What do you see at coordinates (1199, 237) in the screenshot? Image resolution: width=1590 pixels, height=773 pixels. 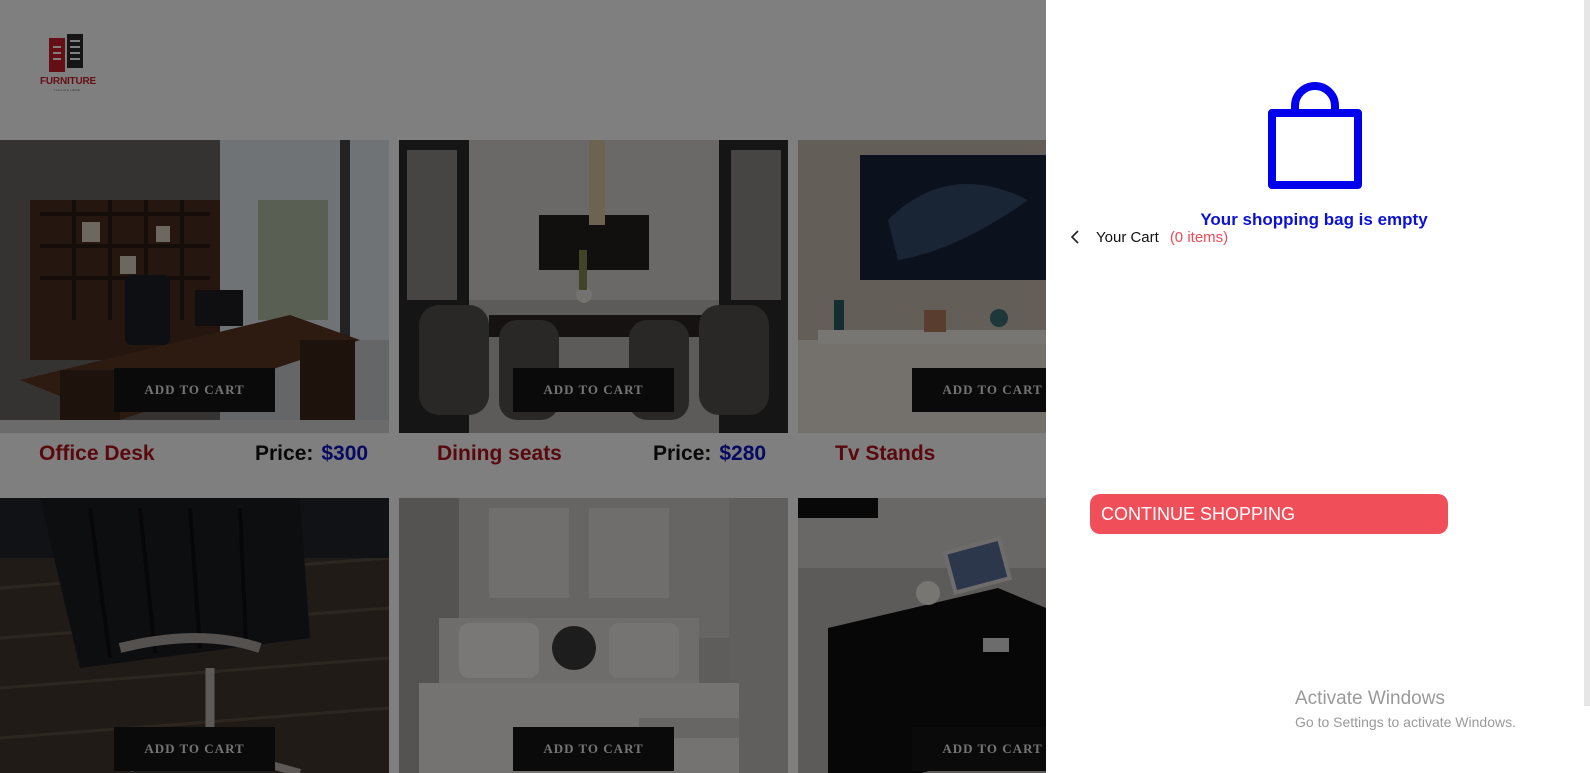 I see `cart-item-count: (0 items)` at bounding box center [1199, 237].